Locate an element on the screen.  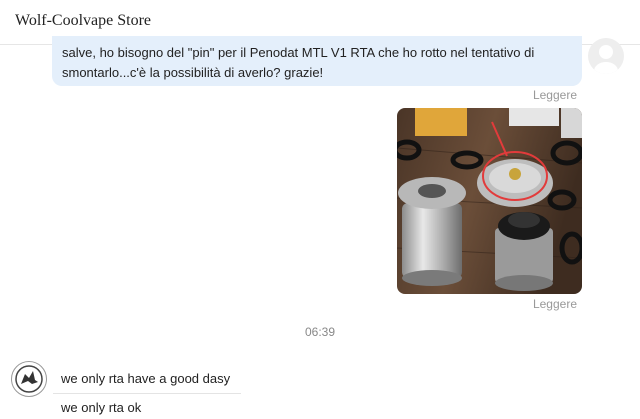
message-divider is located at coordinates (147, 393).